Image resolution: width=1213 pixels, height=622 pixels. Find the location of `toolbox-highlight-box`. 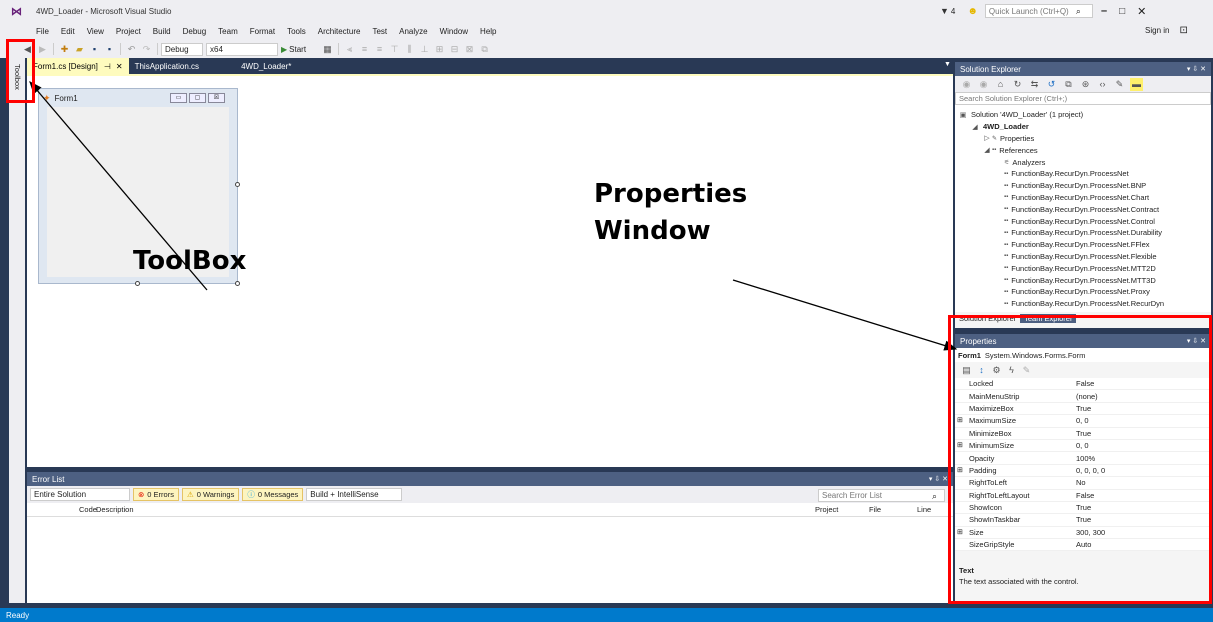

toolbox-highlight-box is located at coordinates (20, 71).